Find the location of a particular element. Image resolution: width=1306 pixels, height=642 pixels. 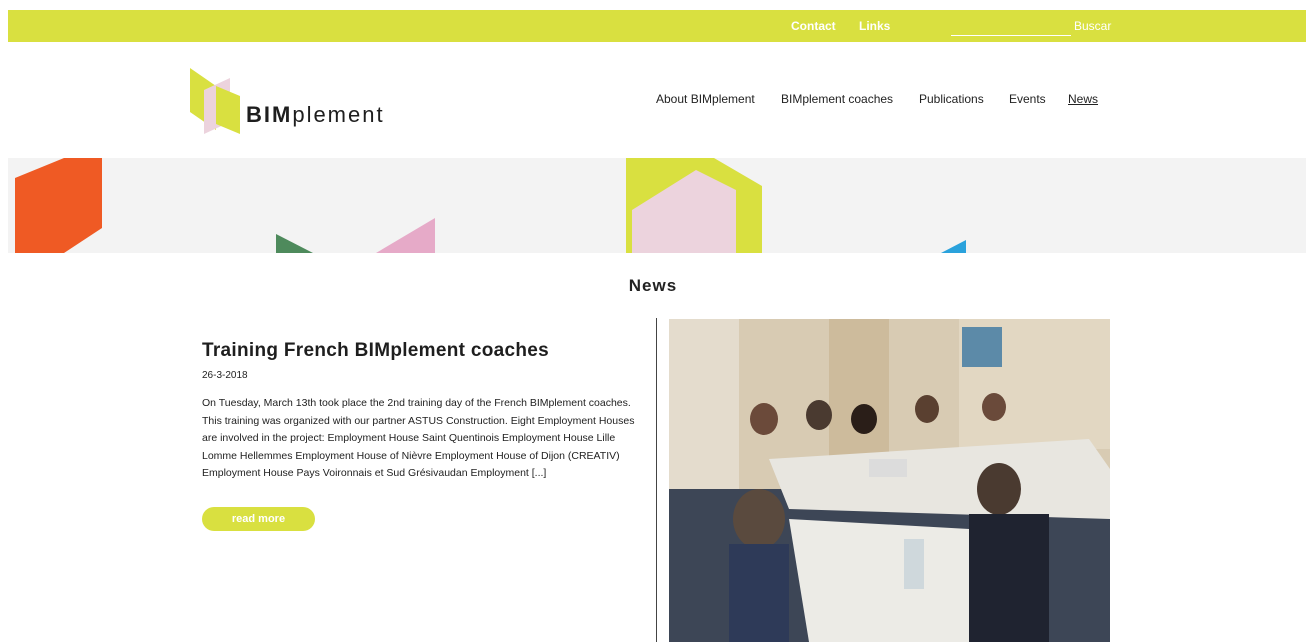

links-link: Links is located at coordinates (874, 26).